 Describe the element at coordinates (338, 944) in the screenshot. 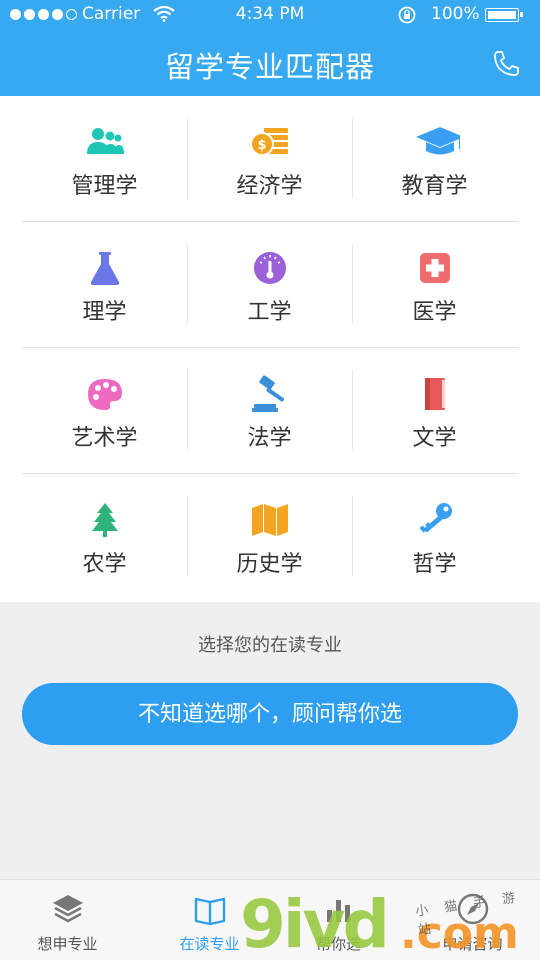

I see `tab-label: 帮你选` at that location.